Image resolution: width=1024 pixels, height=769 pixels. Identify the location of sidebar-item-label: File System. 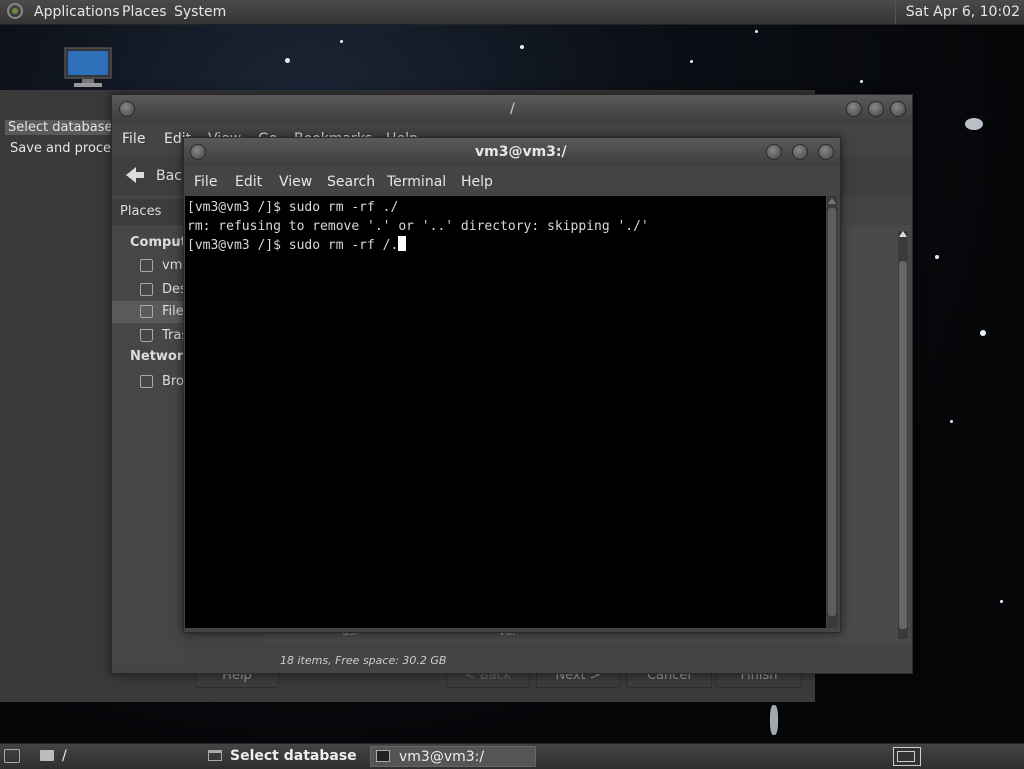
(173, 311).